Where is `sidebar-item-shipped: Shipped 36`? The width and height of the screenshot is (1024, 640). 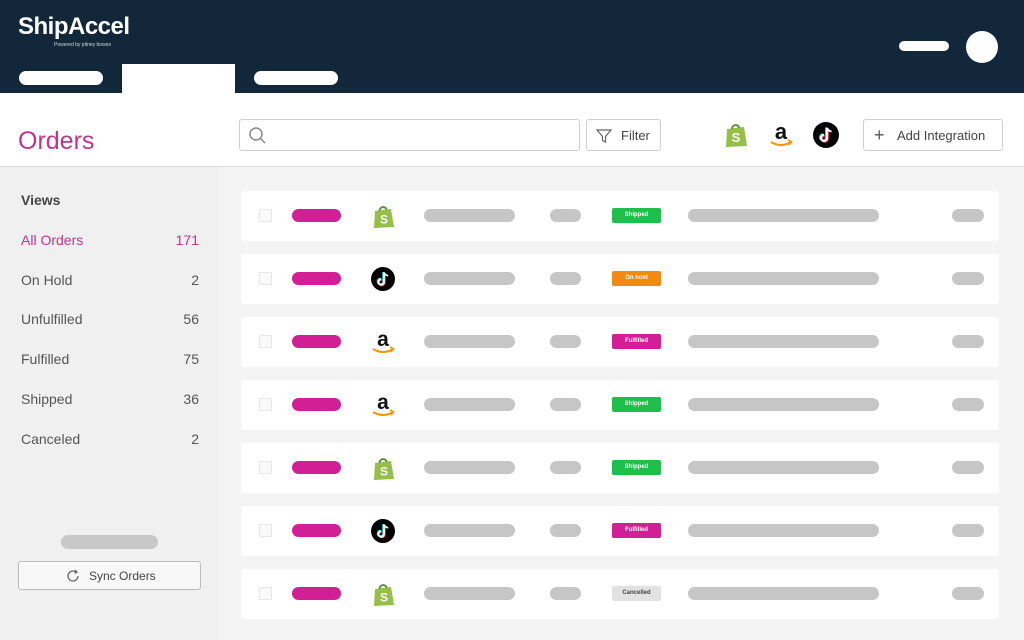
sidebar-item-shipped: Shipped 36 is located at coordinates (111, 401).